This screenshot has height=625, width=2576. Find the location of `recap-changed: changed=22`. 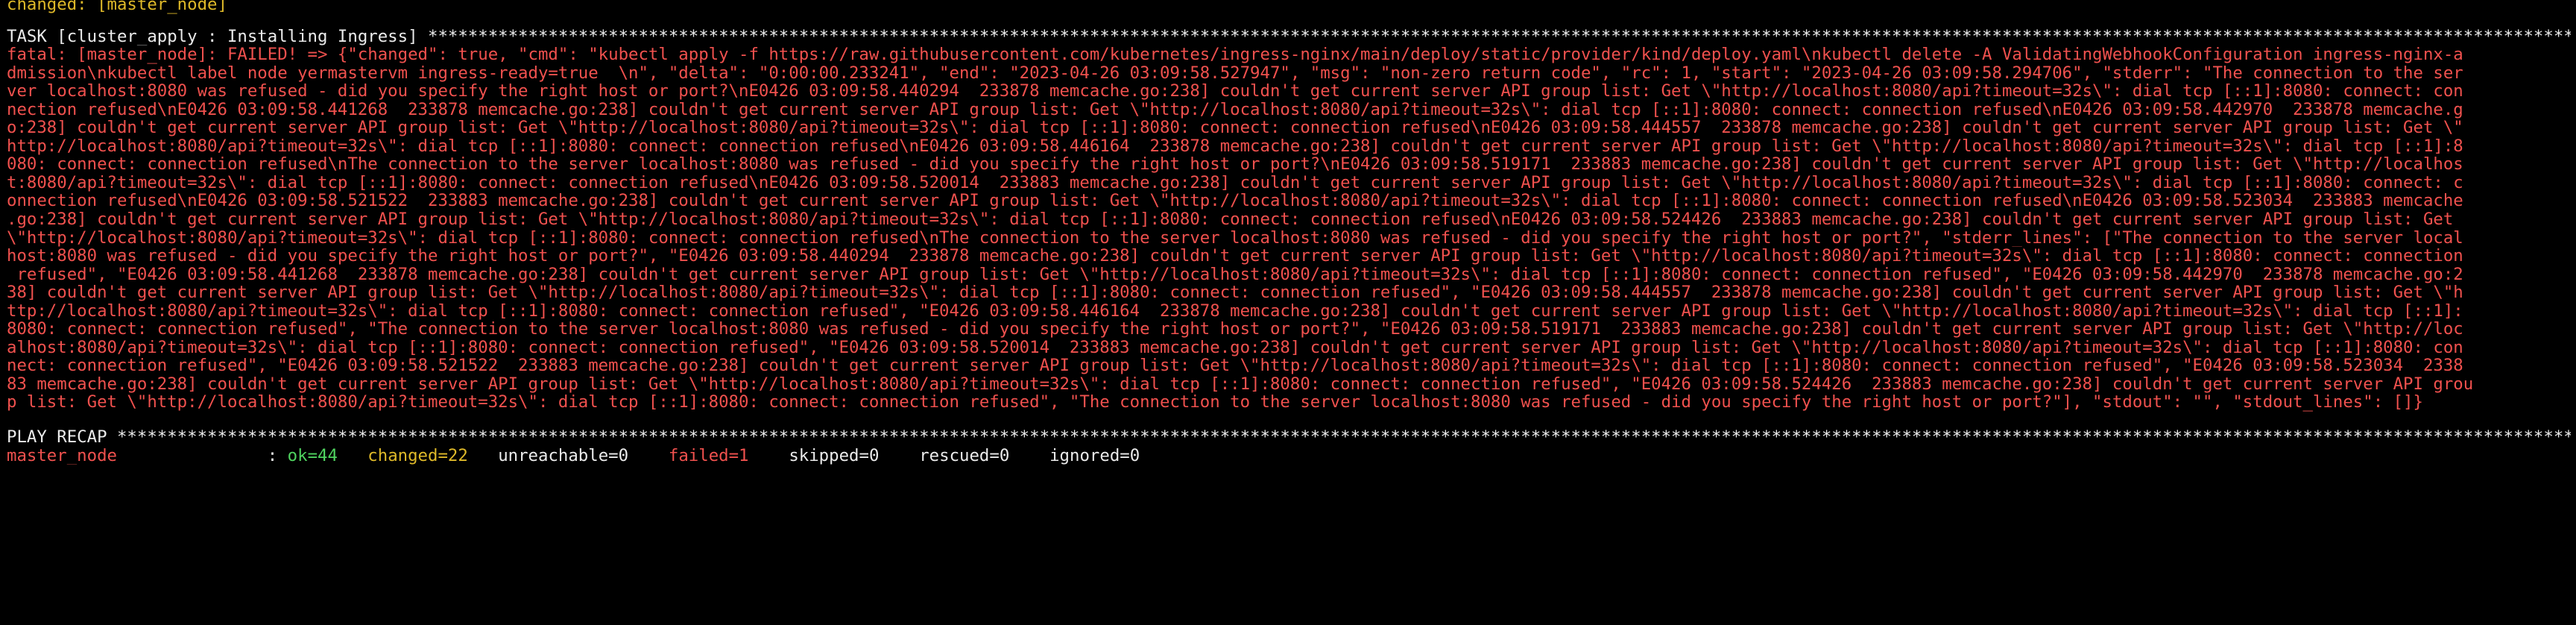

recap-changed: changed=22 is located at coordinates (418, 456).